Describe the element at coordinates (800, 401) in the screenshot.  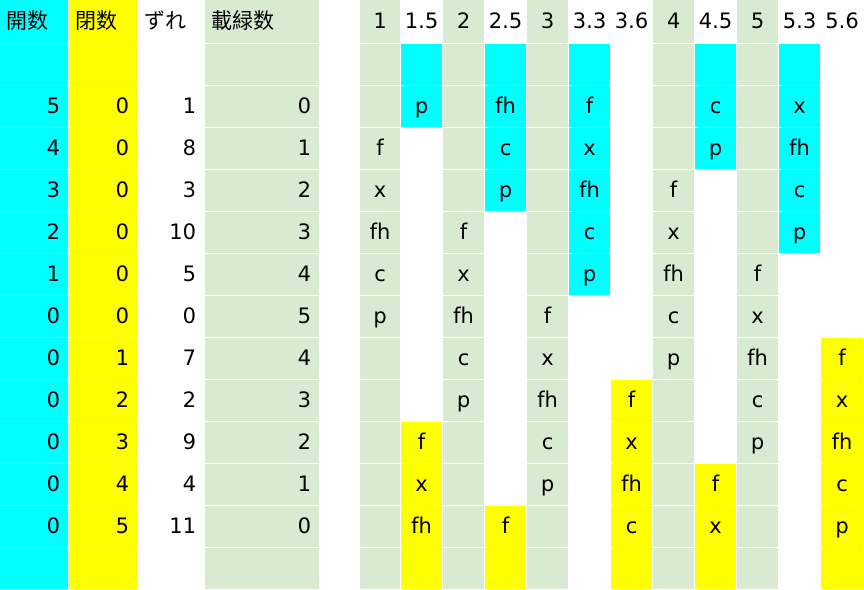
I see `cell-r9-c15` at that location.